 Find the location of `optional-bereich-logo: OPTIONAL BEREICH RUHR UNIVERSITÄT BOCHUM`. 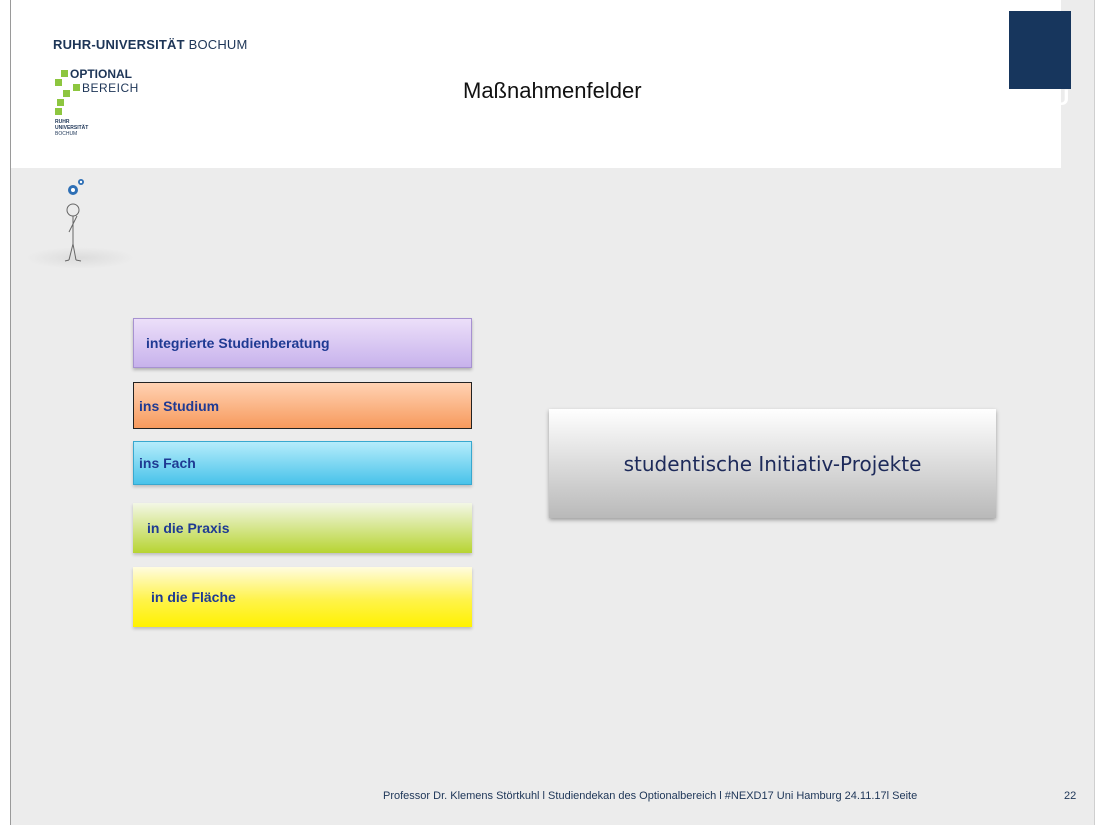

optional-bereich-logo: OPTIONAL BEREICH RUHR UNIVERSITÄT BOCHUM is located at coordinates (113, 111).